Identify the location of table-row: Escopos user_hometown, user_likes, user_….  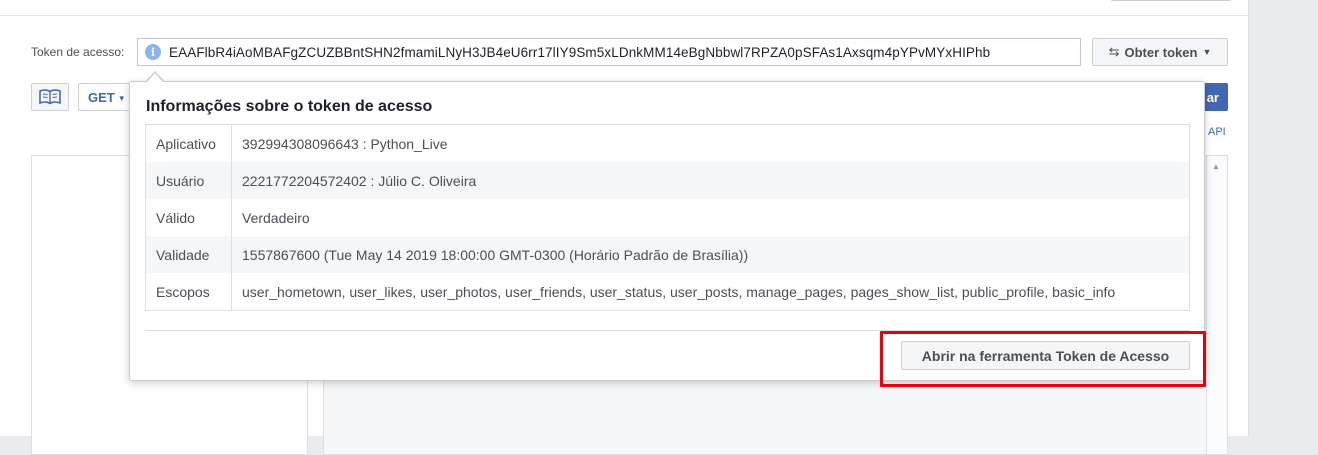
(667, 292).